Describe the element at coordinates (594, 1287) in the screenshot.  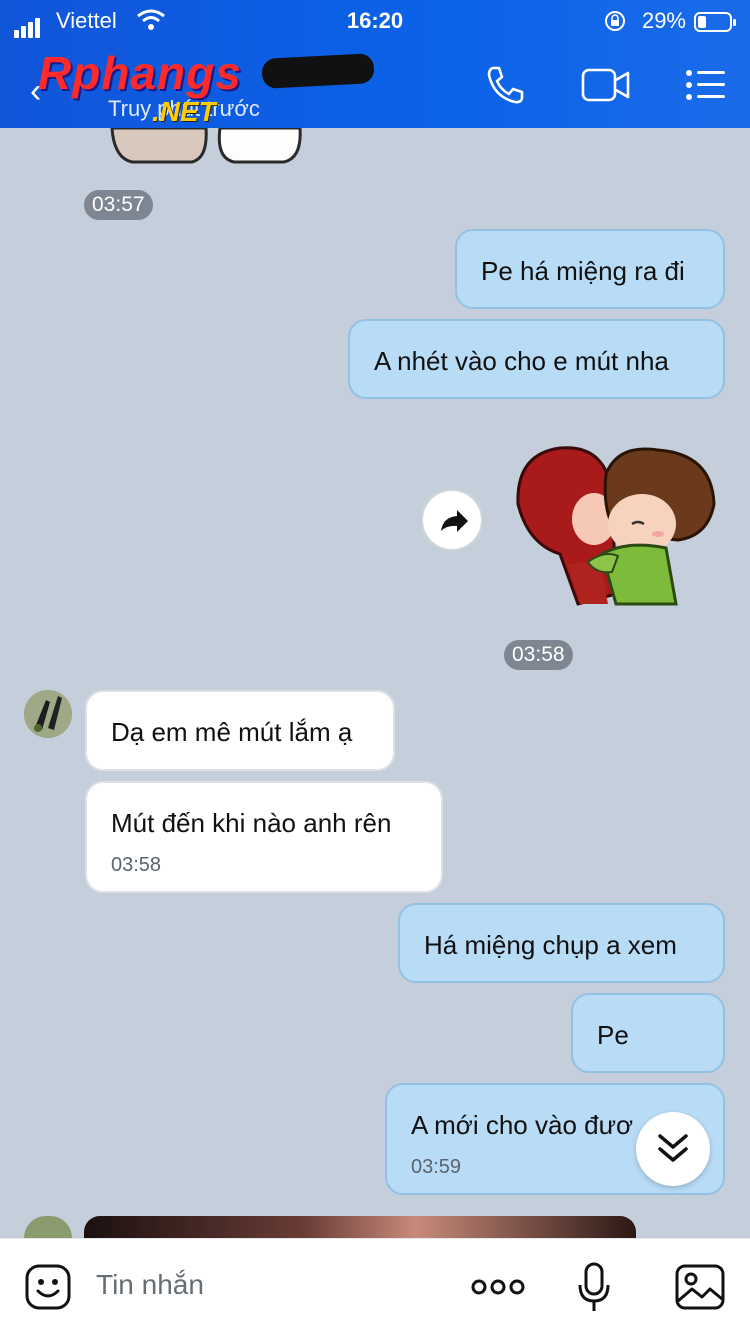
I see `microphone-icon` at that location.